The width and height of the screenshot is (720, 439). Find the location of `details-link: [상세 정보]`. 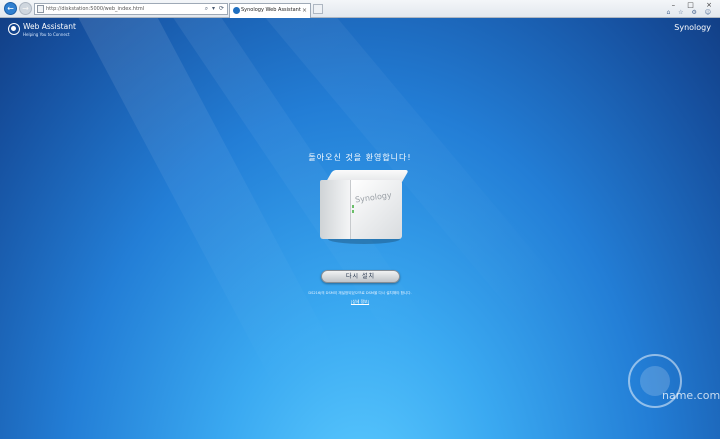

details-link: [상세 정보] is located at coordinates (360, 302).